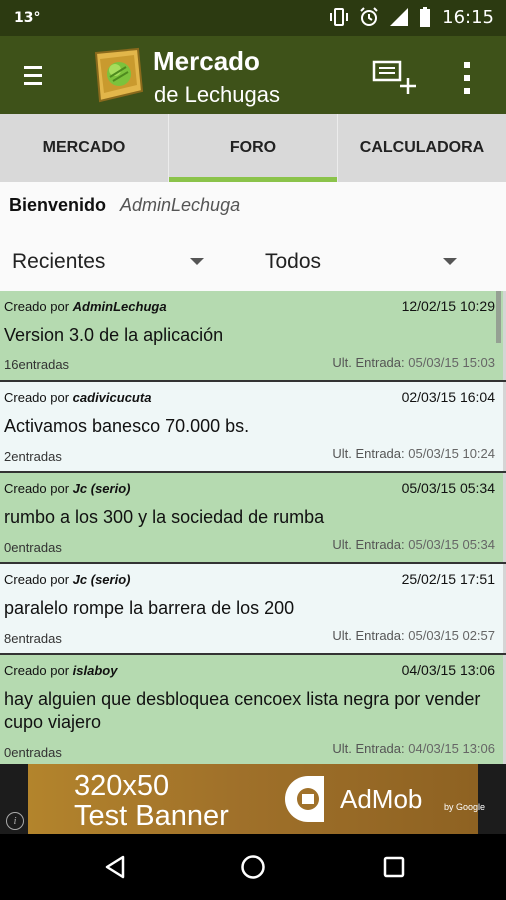 This screenshot has width=506, height=900. What do you see at coordinates (197, 261) in the screenshot?
I see `sort-dropdown-arrow-icon` at bounding box center [197, 261].